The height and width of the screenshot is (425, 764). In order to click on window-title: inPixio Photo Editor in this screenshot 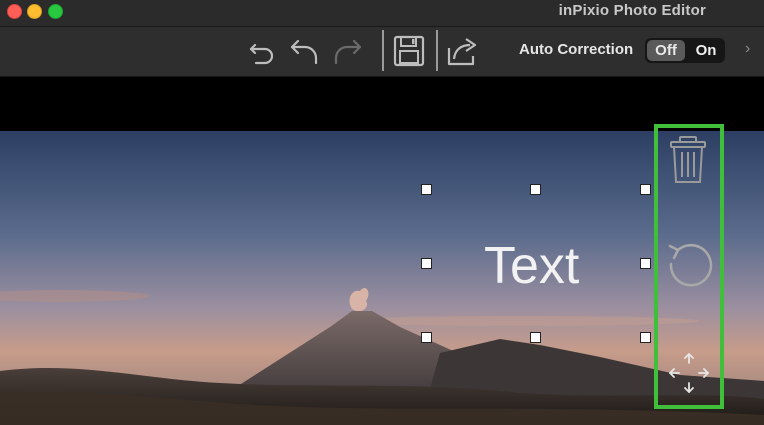, I will do `click(632, 10)`.